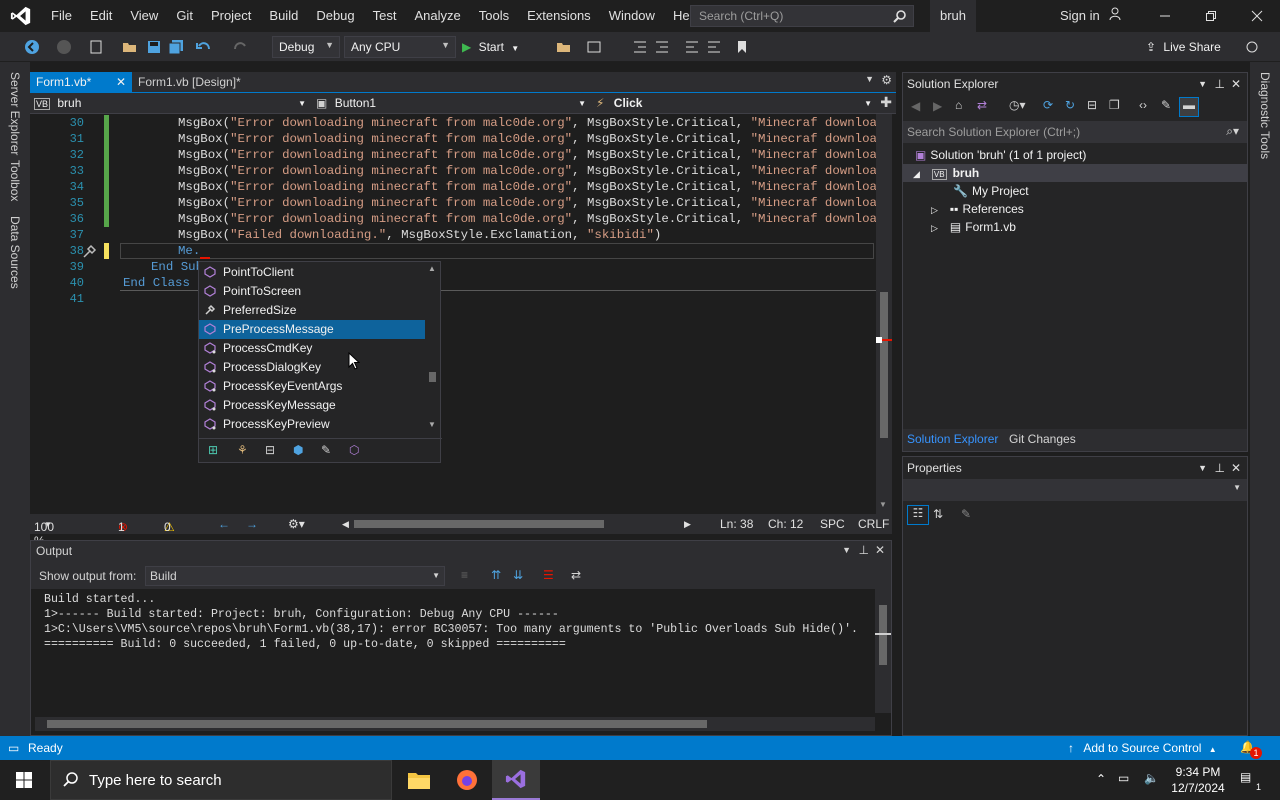  Describe the element at coordinates (1143, 105) in the screenshot. I see `view-code-icon: ‹›` at that location.